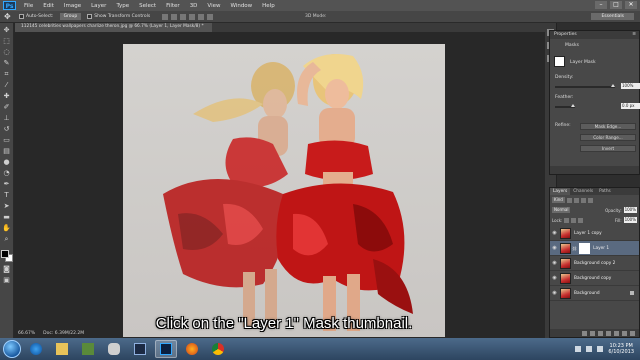 The image size is (640, 360). I want to click on healing-brush-icon: ✚, so click(6, 96).